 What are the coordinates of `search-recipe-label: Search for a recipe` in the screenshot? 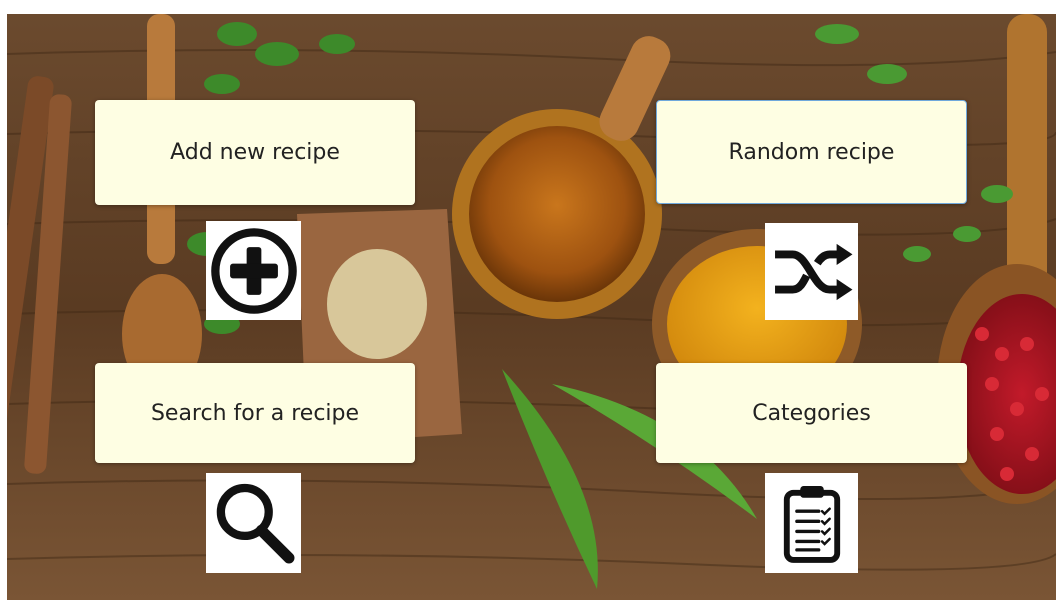 It's located at (255, 413).